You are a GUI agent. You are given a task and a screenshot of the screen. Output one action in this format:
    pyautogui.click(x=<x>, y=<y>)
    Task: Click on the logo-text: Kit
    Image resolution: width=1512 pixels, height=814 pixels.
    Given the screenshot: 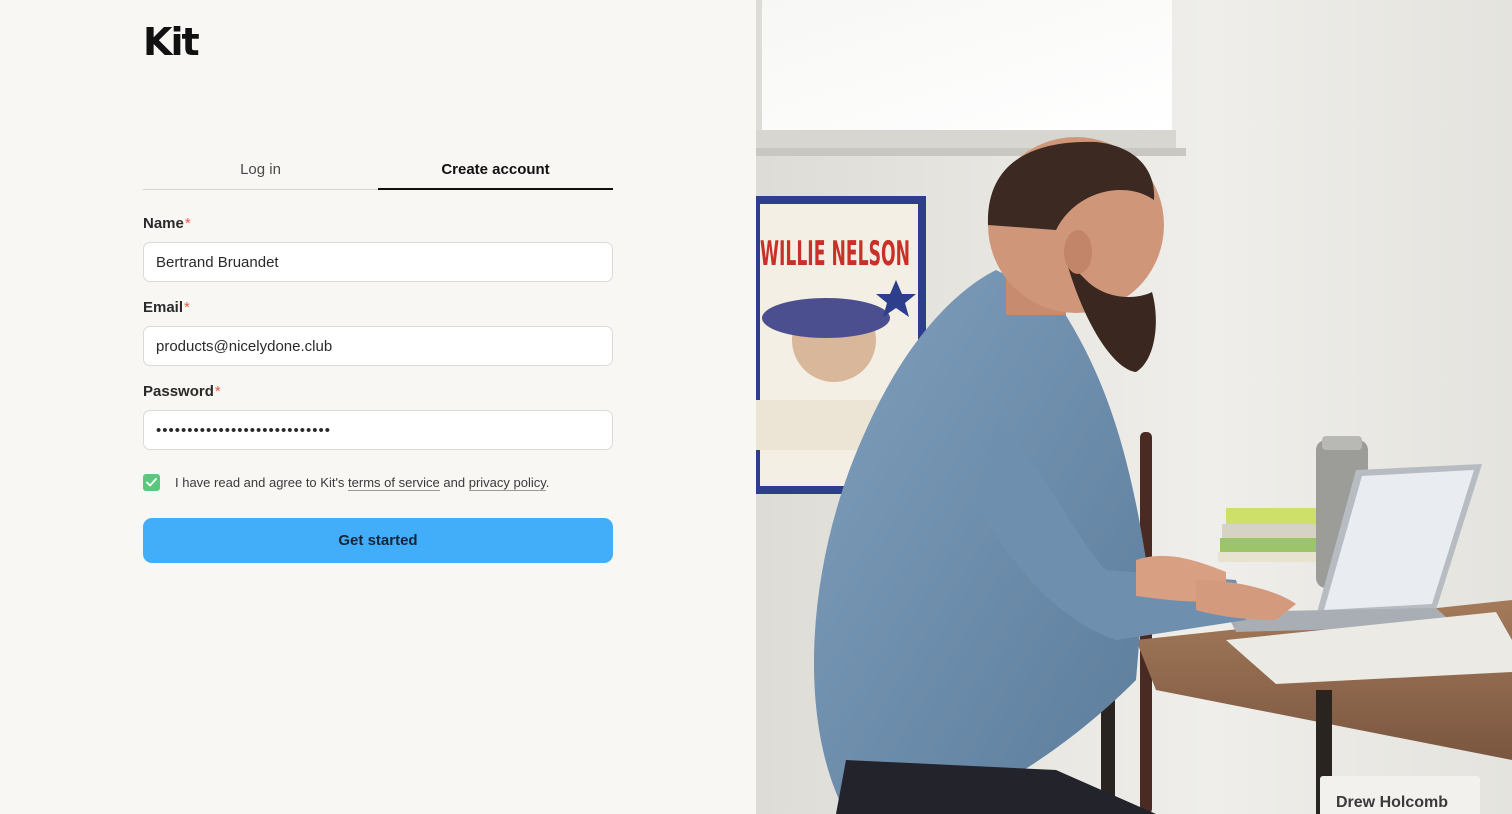 What is the action you would take?
    pyautogui.click(x=171, y=40)
    